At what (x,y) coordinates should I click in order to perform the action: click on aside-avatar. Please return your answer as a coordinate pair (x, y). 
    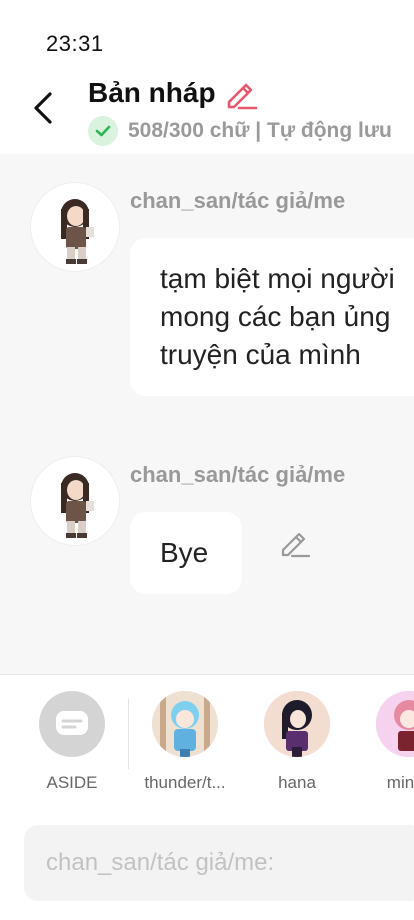
    Looking at the image, I should click on (72, 724).